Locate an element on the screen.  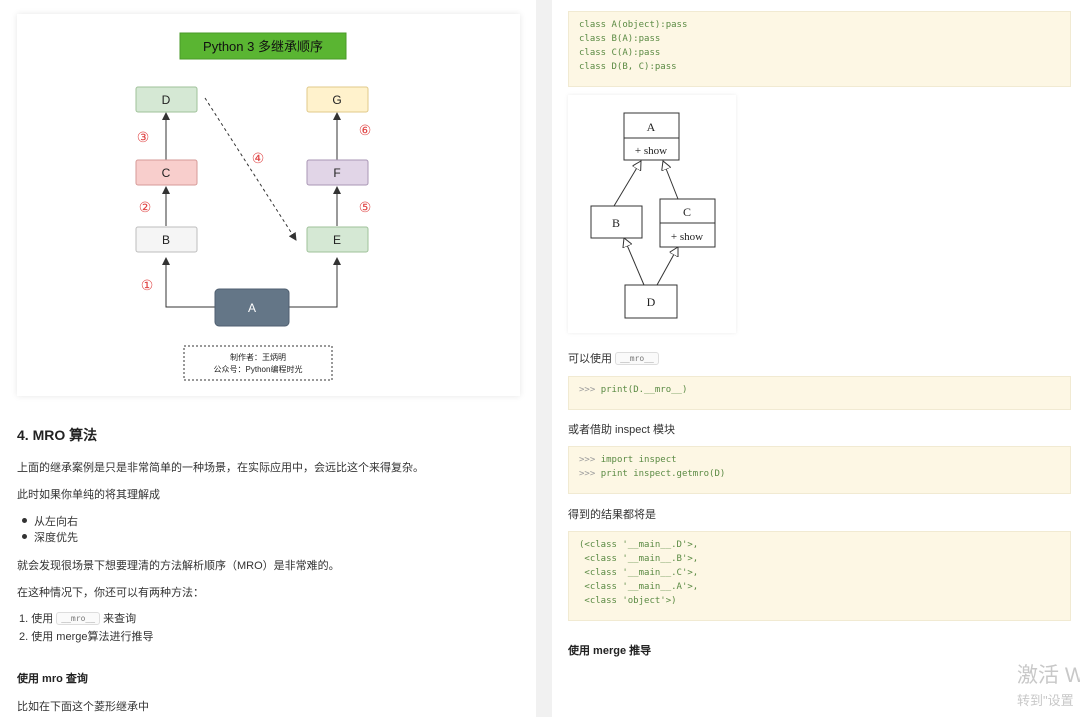
step-5-marker: ⑤ is located at coordinates (365, 207).